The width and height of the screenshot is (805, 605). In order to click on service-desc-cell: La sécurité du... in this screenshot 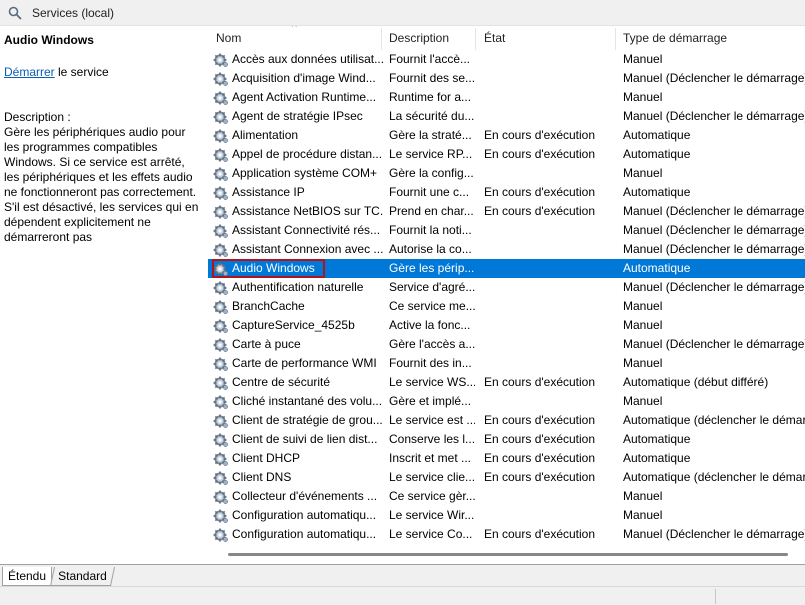, I will do `click(432, 116)`.